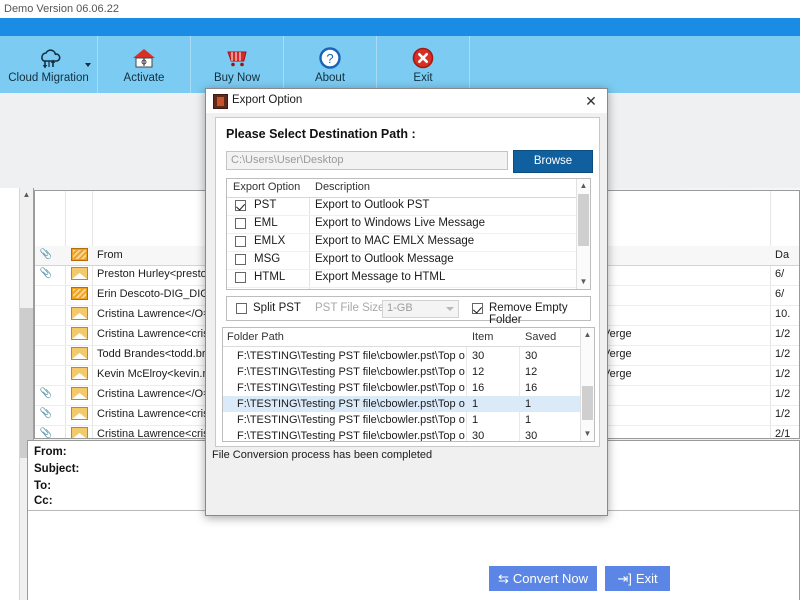 The width and height of the screenshot is (800, 600). What do you see at coordinates (553, 161) in the screenshot?
I see `browse-button: Browse` at bounding box center [553, 161].